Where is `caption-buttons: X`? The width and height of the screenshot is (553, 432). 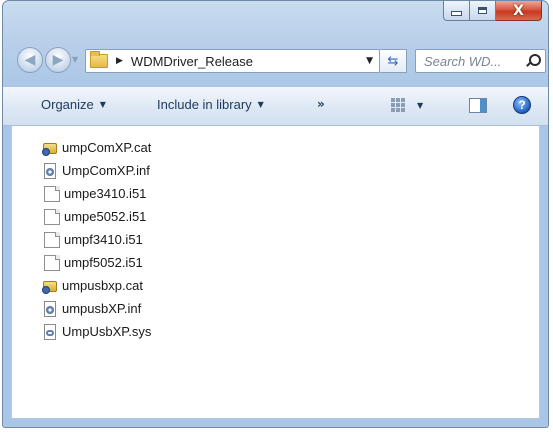
caption-buttons: X is located at coordinates (492, 12).